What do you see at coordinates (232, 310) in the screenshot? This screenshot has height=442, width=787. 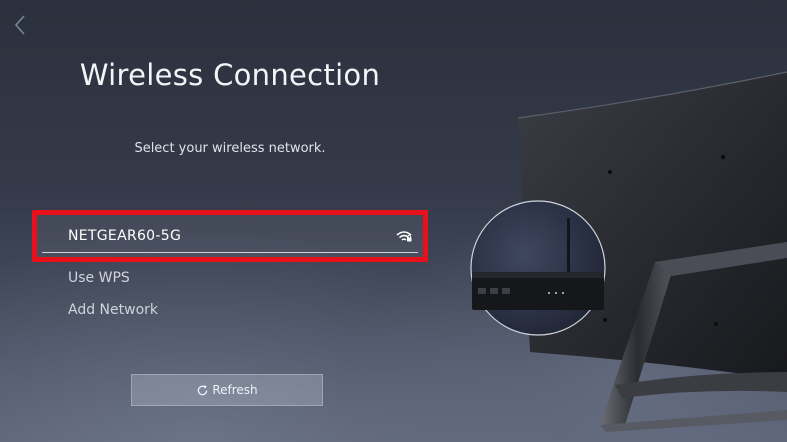 I see `network-item-add-network: Add Network` at bounding box center [232, 310].